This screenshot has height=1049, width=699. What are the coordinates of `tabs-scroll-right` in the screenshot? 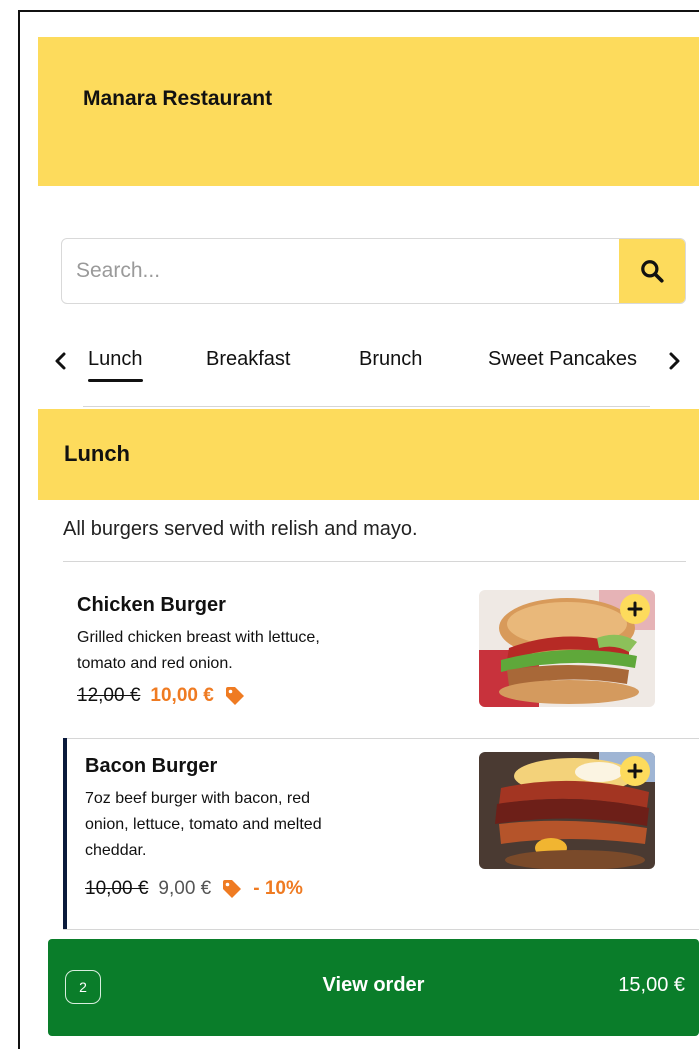 It's located at (674, 361).